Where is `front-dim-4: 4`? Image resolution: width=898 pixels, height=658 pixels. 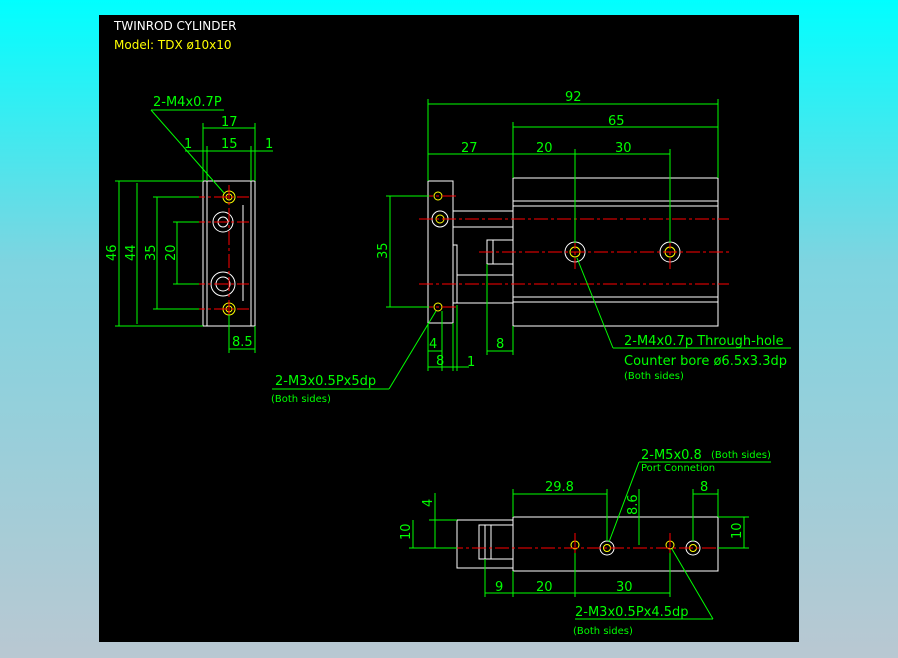
front-dim-4: 4 is located at coordinates (433, 344).